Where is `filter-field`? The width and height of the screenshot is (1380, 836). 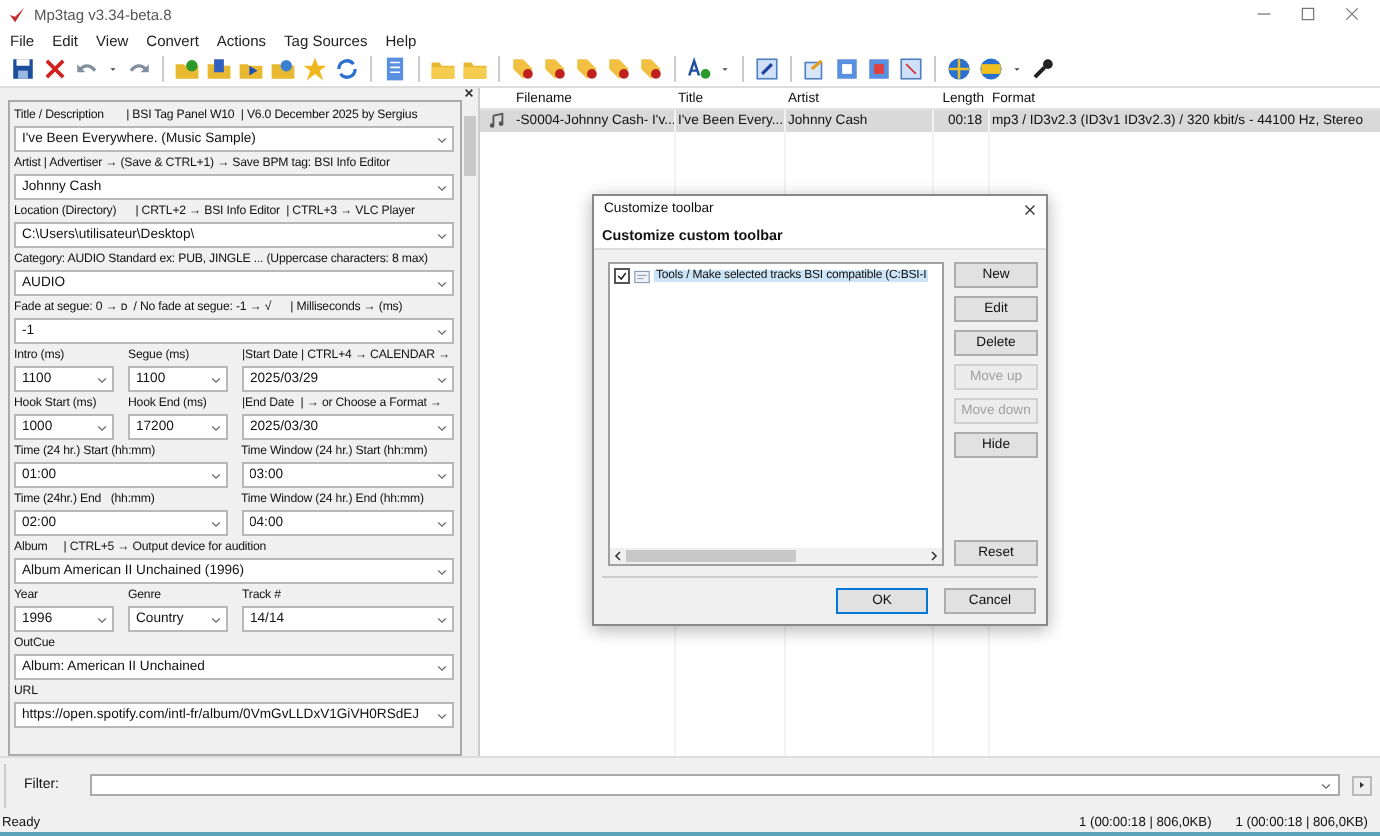 filter-field is located at coordinates (714, 785).